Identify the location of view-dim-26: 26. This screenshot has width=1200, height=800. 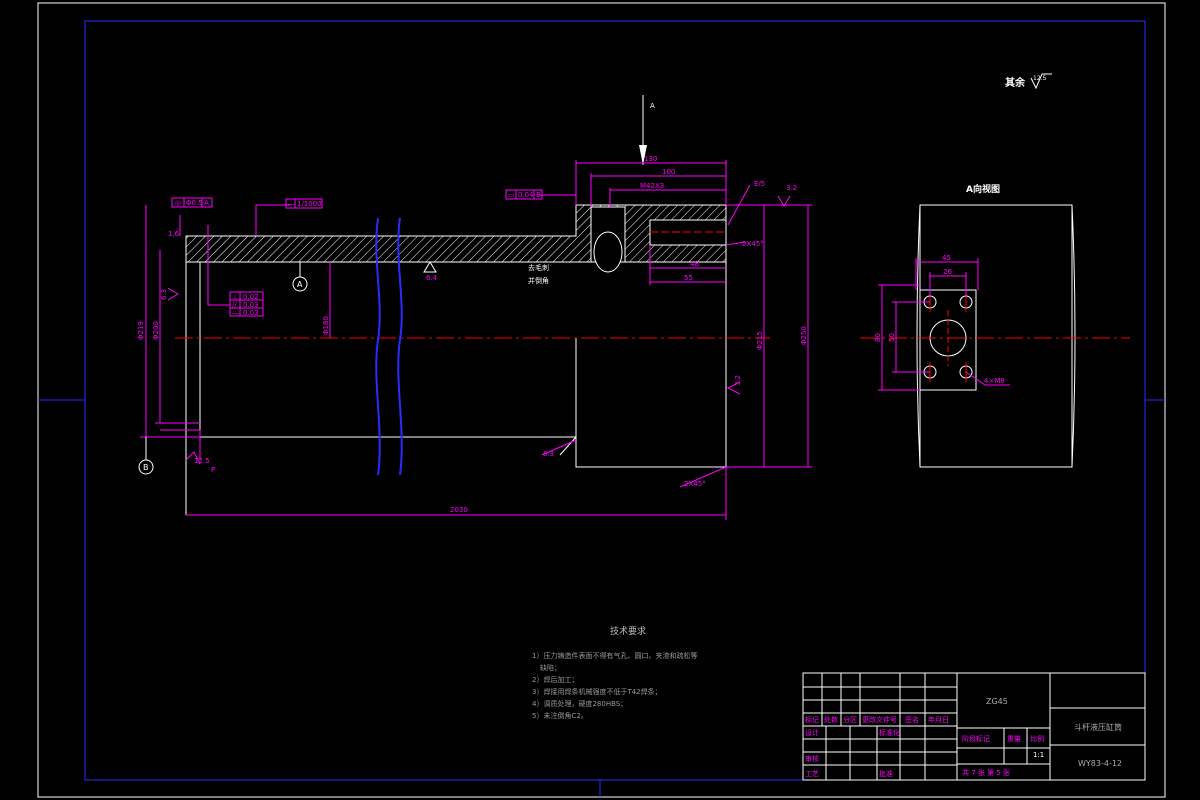
(947, 272).